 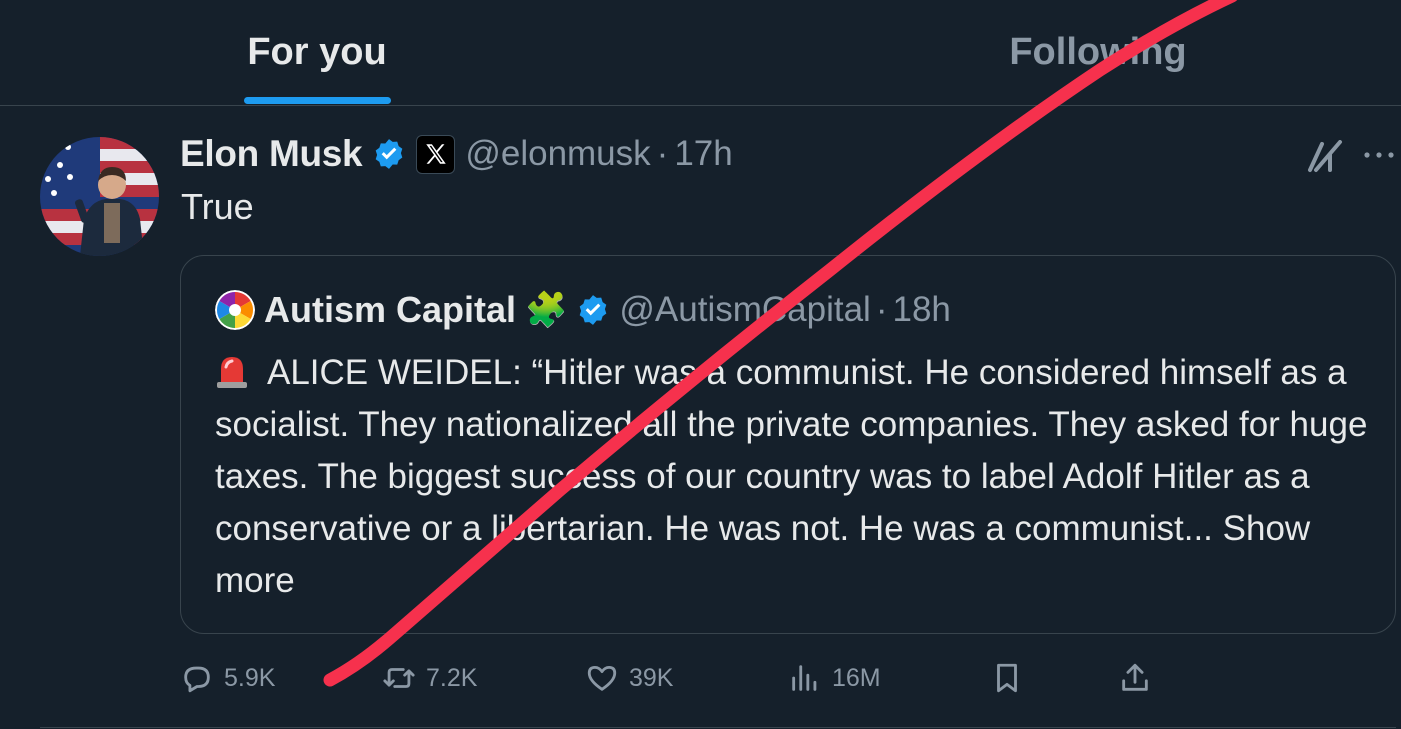 I want to click on reply-count: 5.9K, so click(x=250, y=677).